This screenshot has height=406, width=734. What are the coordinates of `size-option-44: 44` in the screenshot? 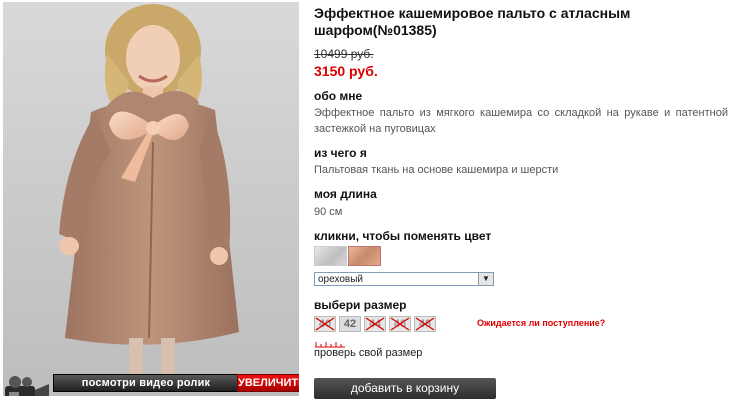 It's located at (375, 324).